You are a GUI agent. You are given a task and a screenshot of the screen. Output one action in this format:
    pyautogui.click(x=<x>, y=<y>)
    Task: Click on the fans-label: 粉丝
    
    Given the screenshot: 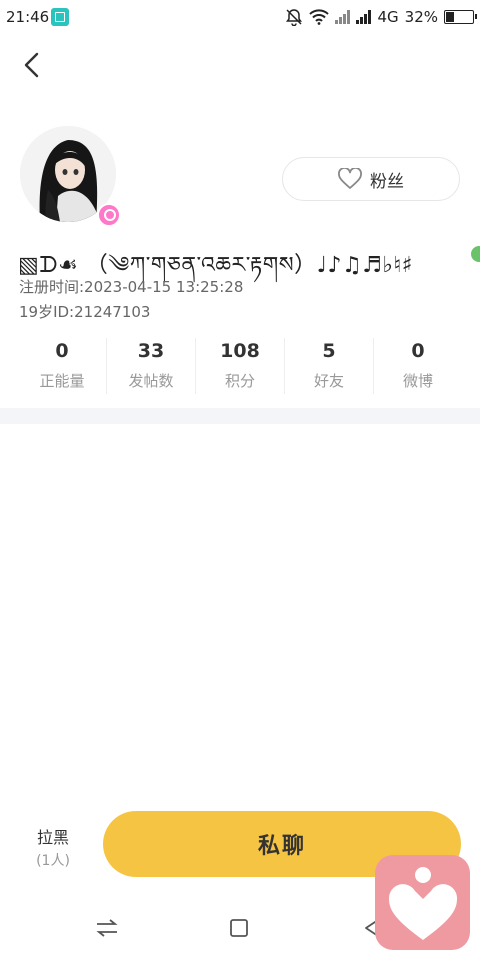 What is the action you would take?
    pyautogui.click(x=387, y=181)
    